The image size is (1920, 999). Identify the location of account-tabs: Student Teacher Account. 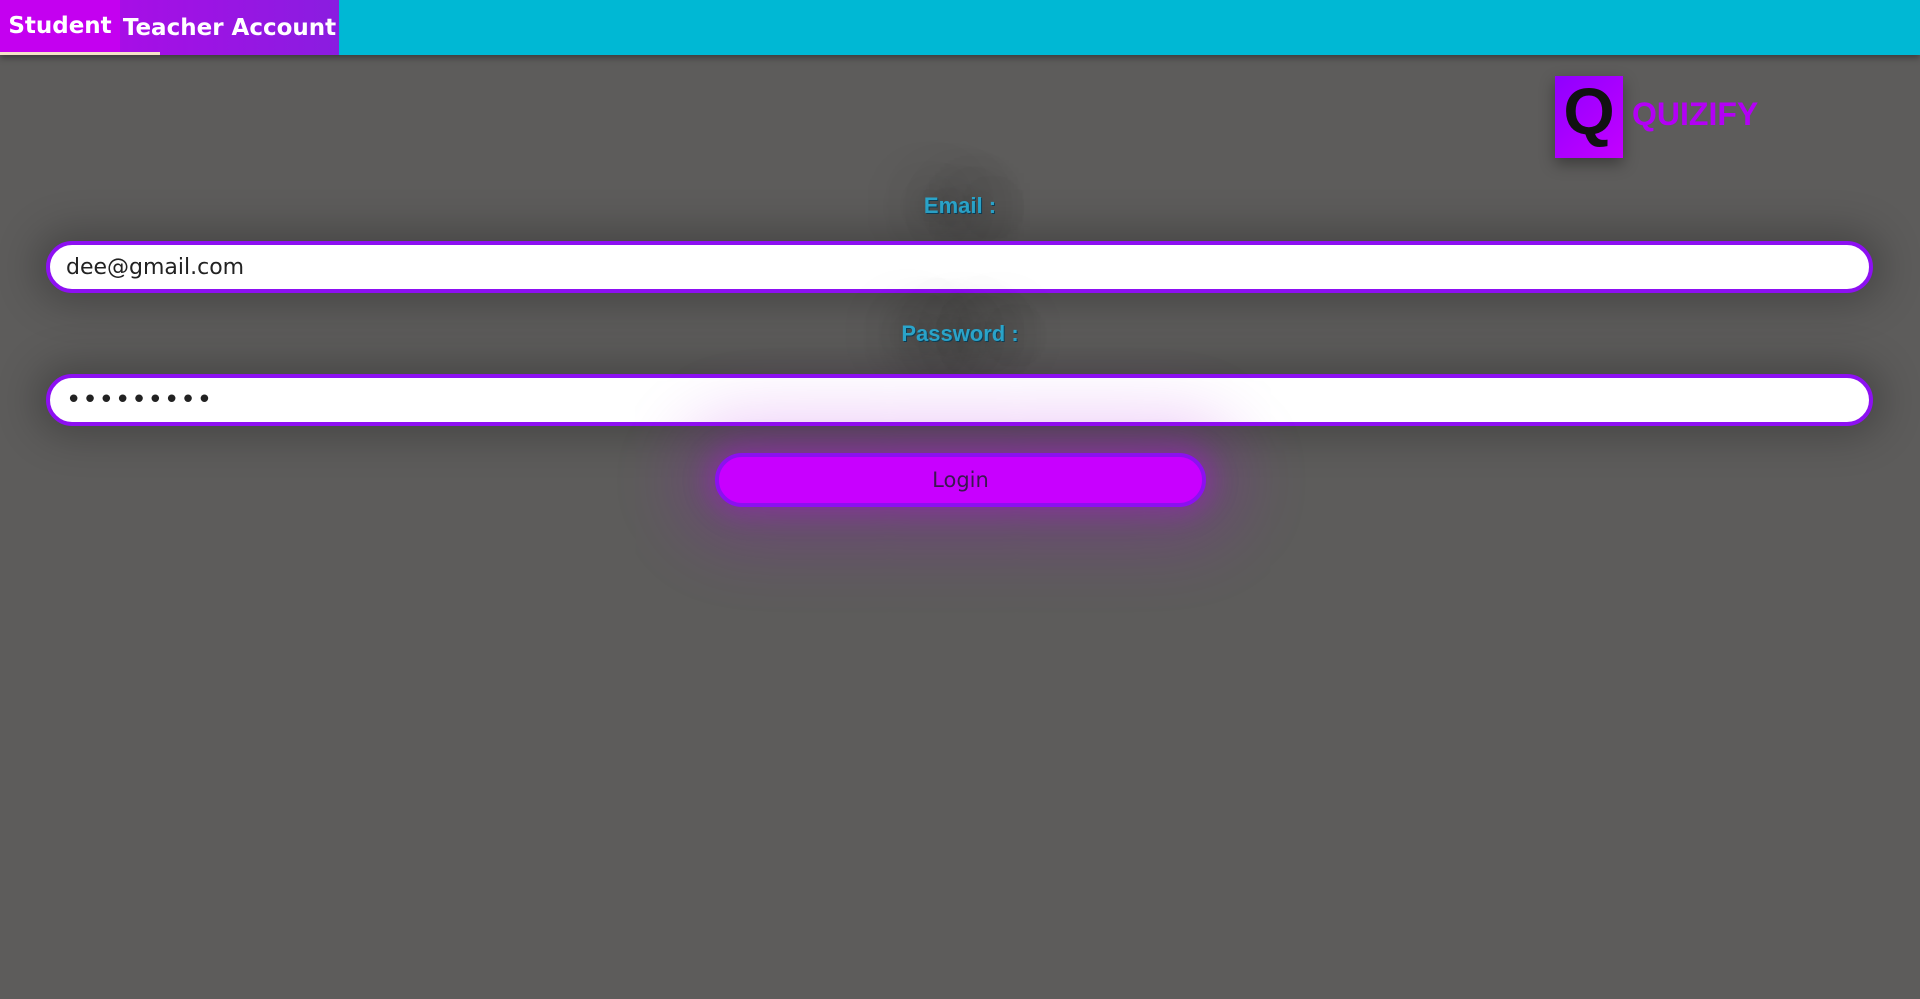
(169, 27).